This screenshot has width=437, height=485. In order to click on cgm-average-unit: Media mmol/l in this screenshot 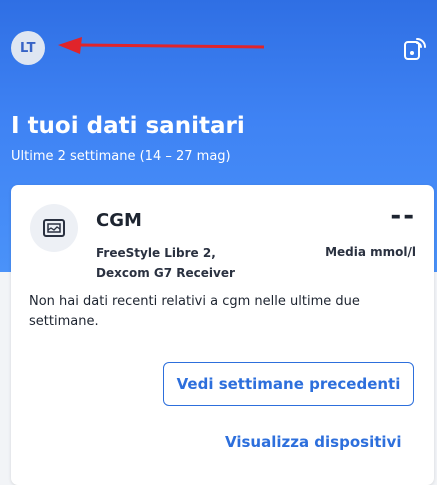, I will do `click(370, 252)`.